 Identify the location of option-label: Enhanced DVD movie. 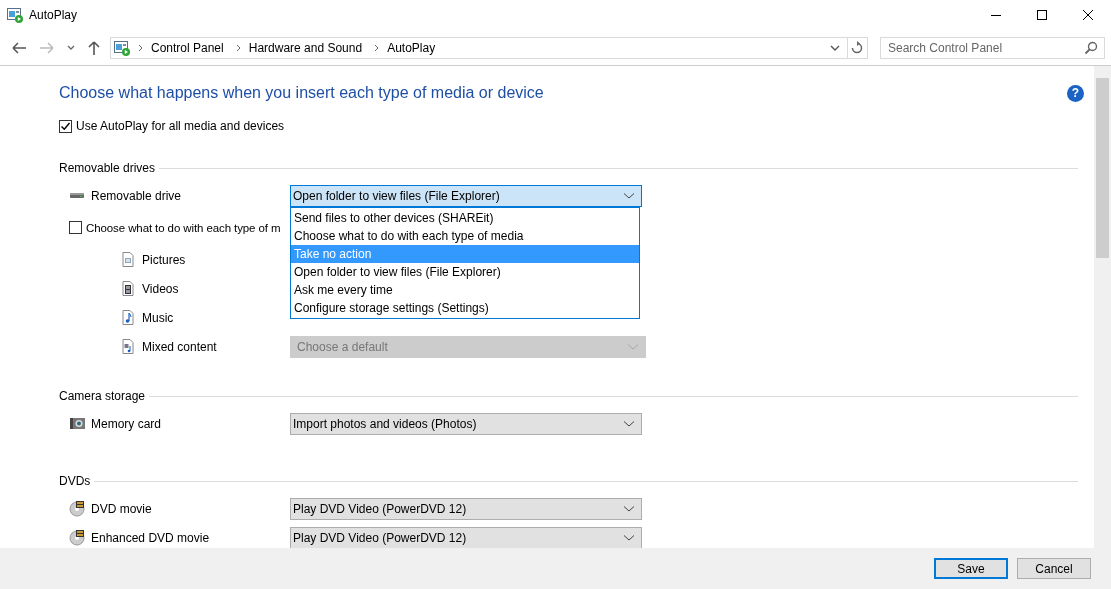
(150, 537).